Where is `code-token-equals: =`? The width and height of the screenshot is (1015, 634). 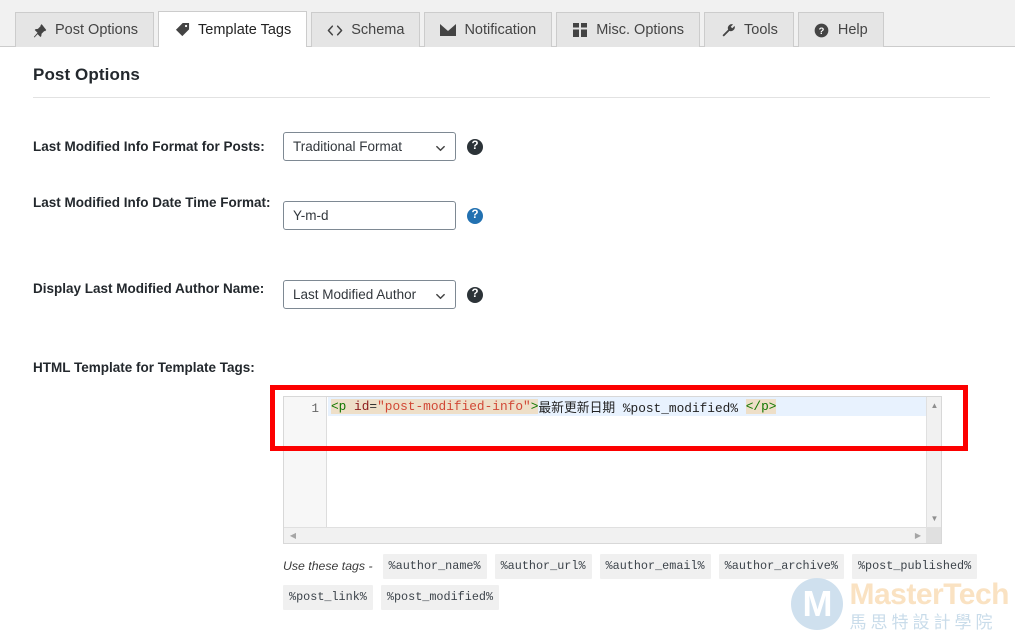 code-token-equals: = is located at coordinates (373, 406).